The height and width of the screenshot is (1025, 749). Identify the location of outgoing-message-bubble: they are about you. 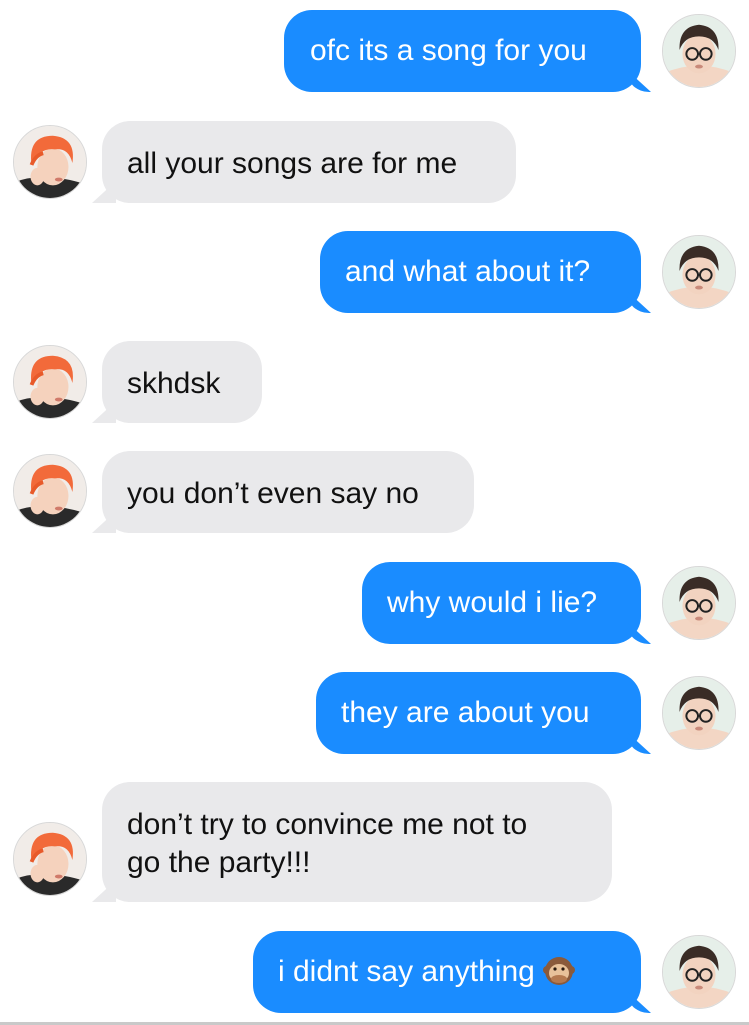
(478, 713).